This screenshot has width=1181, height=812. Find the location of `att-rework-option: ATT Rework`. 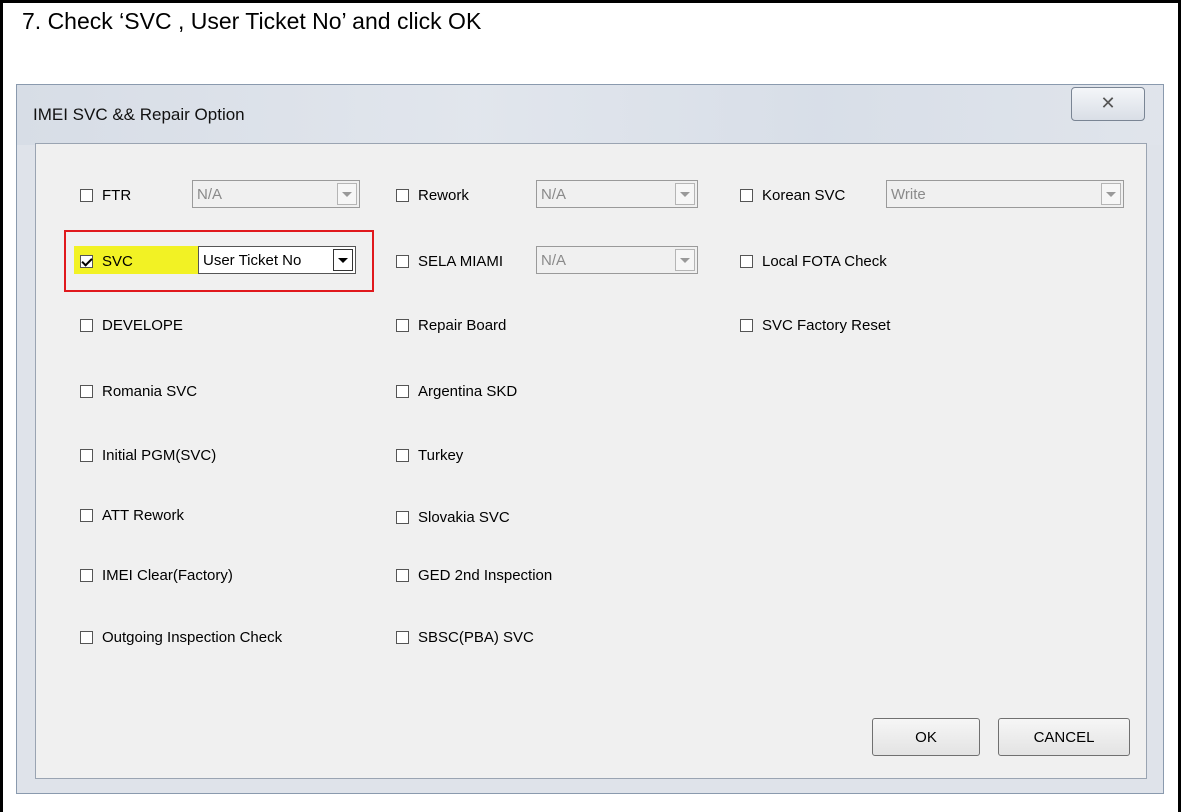

att-rework-option: ATT Rework is located at coordinates (132, 515).